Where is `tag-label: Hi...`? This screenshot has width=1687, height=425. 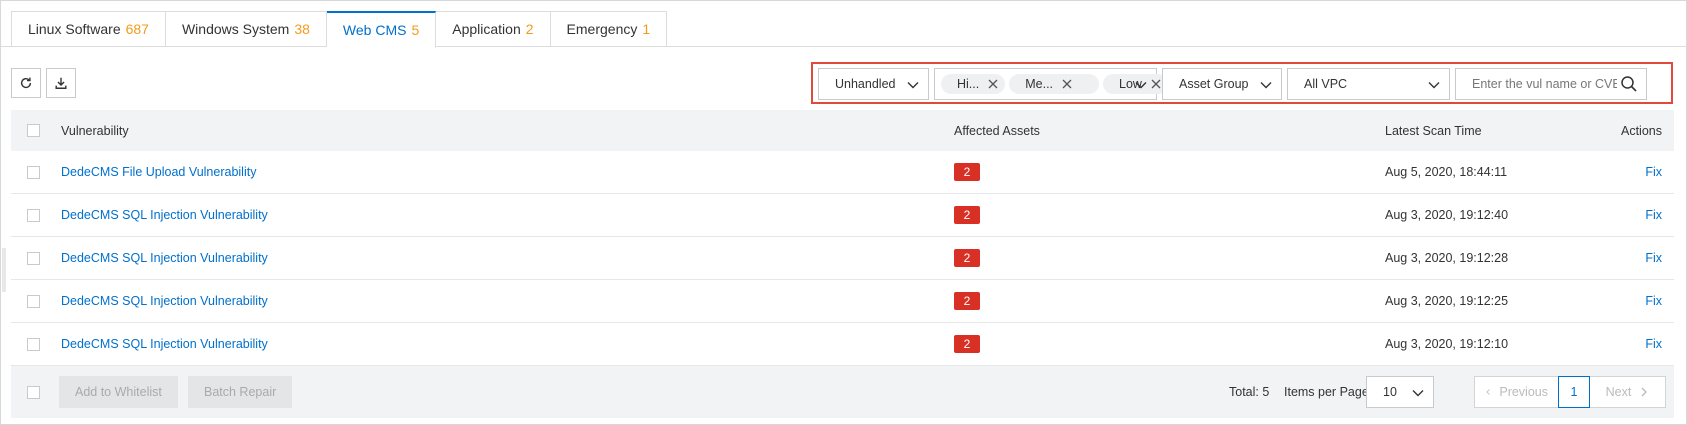 tag-label: Hi... is located at coordinates (968, 84).